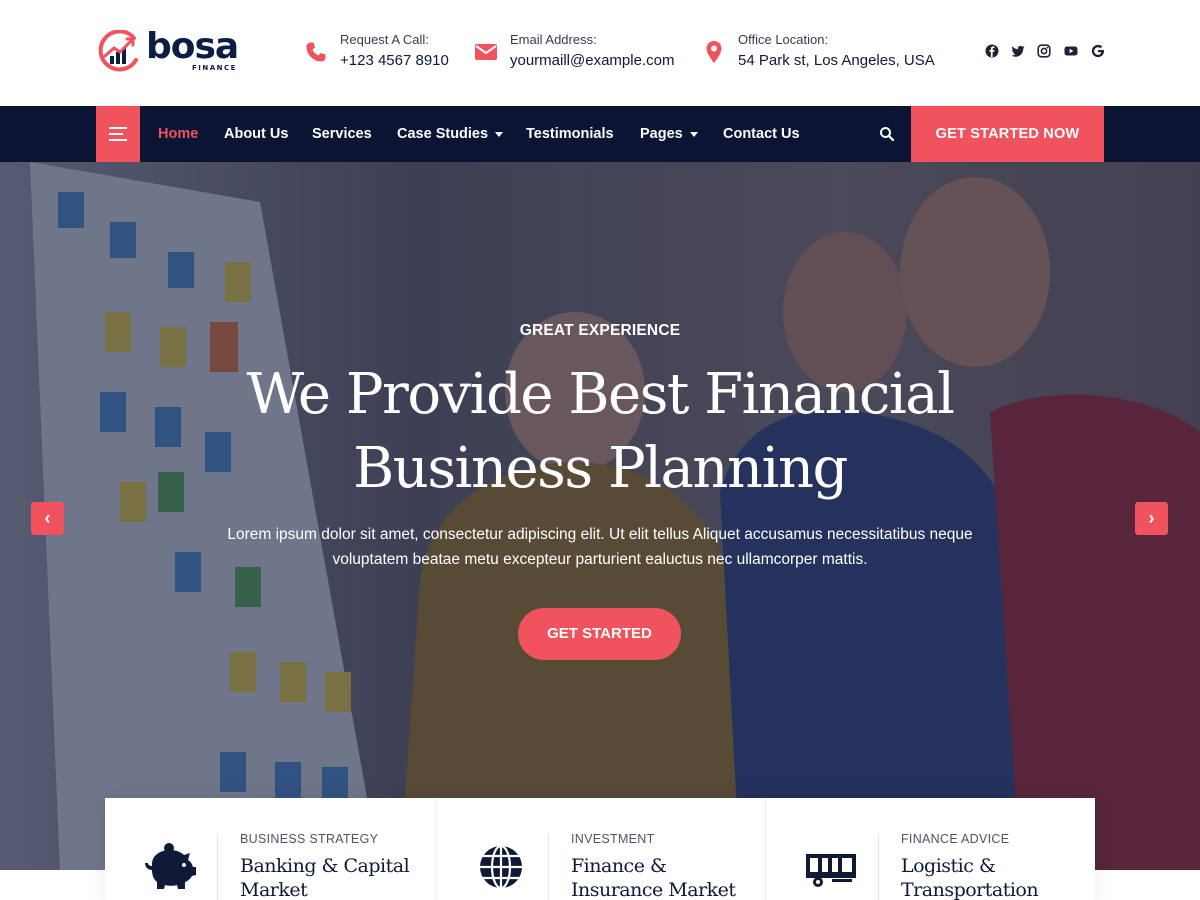 The height and width of the screenshot is (900, 1200). I want to click on feature-title: Logistic & Transportation, so click(970, 877).